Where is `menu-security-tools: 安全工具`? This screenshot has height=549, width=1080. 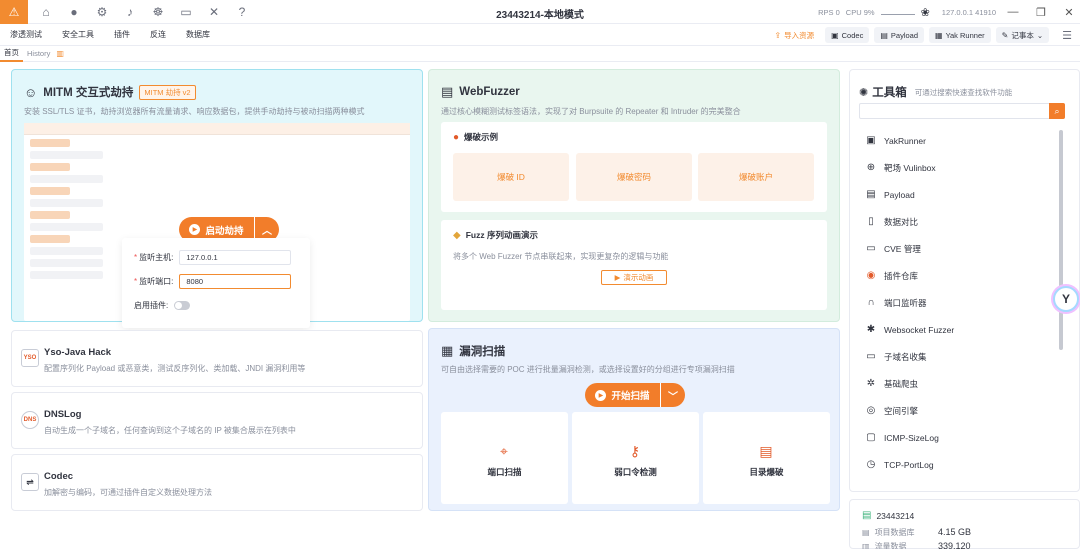
menu-security-tools: 安全工具 is located at coordinates (78, 34).